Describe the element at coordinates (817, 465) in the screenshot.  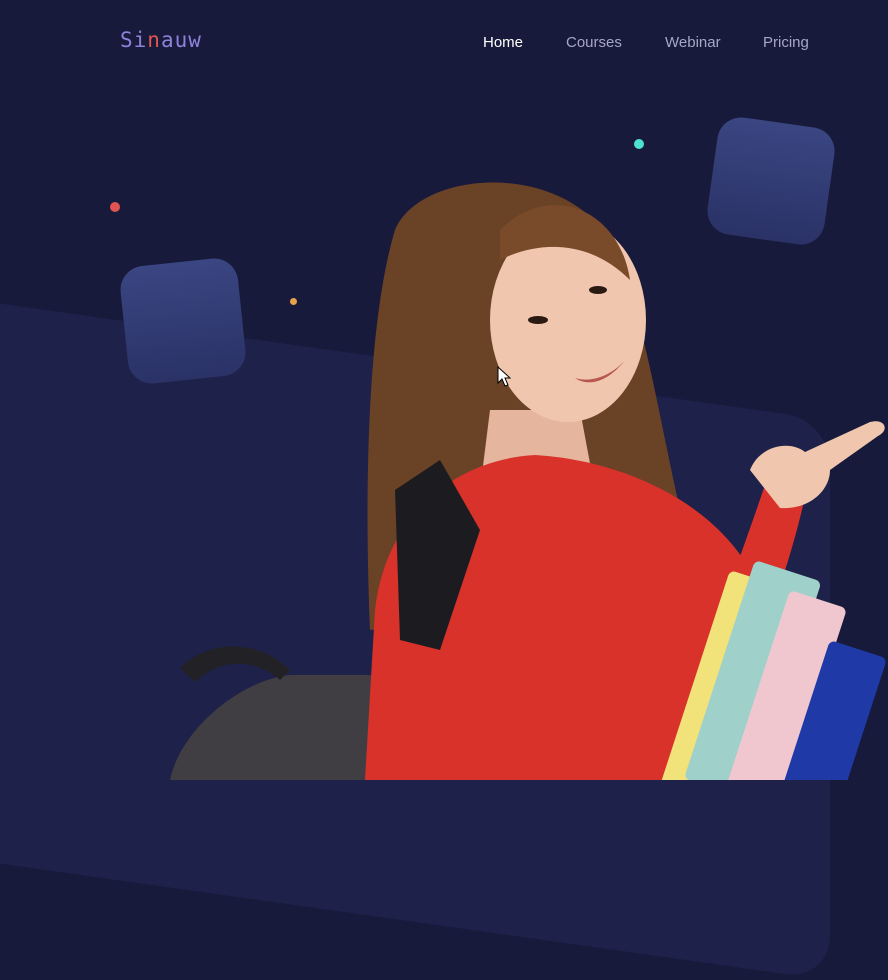
I see `pointing-hand` at that location.